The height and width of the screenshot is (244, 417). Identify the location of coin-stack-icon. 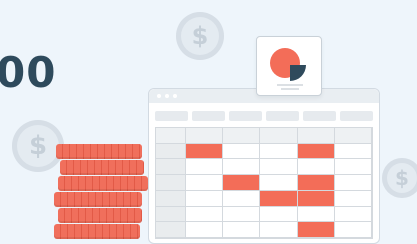
(103, 194).